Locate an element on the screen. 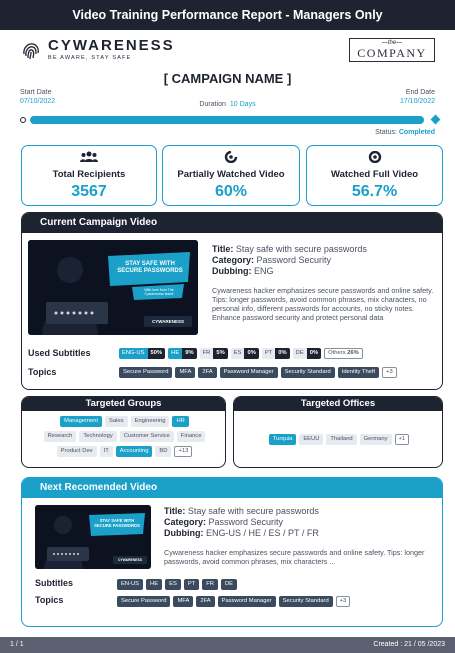 The image size is (455, 653). status-value: Completed is located at coordinates (416, 132).